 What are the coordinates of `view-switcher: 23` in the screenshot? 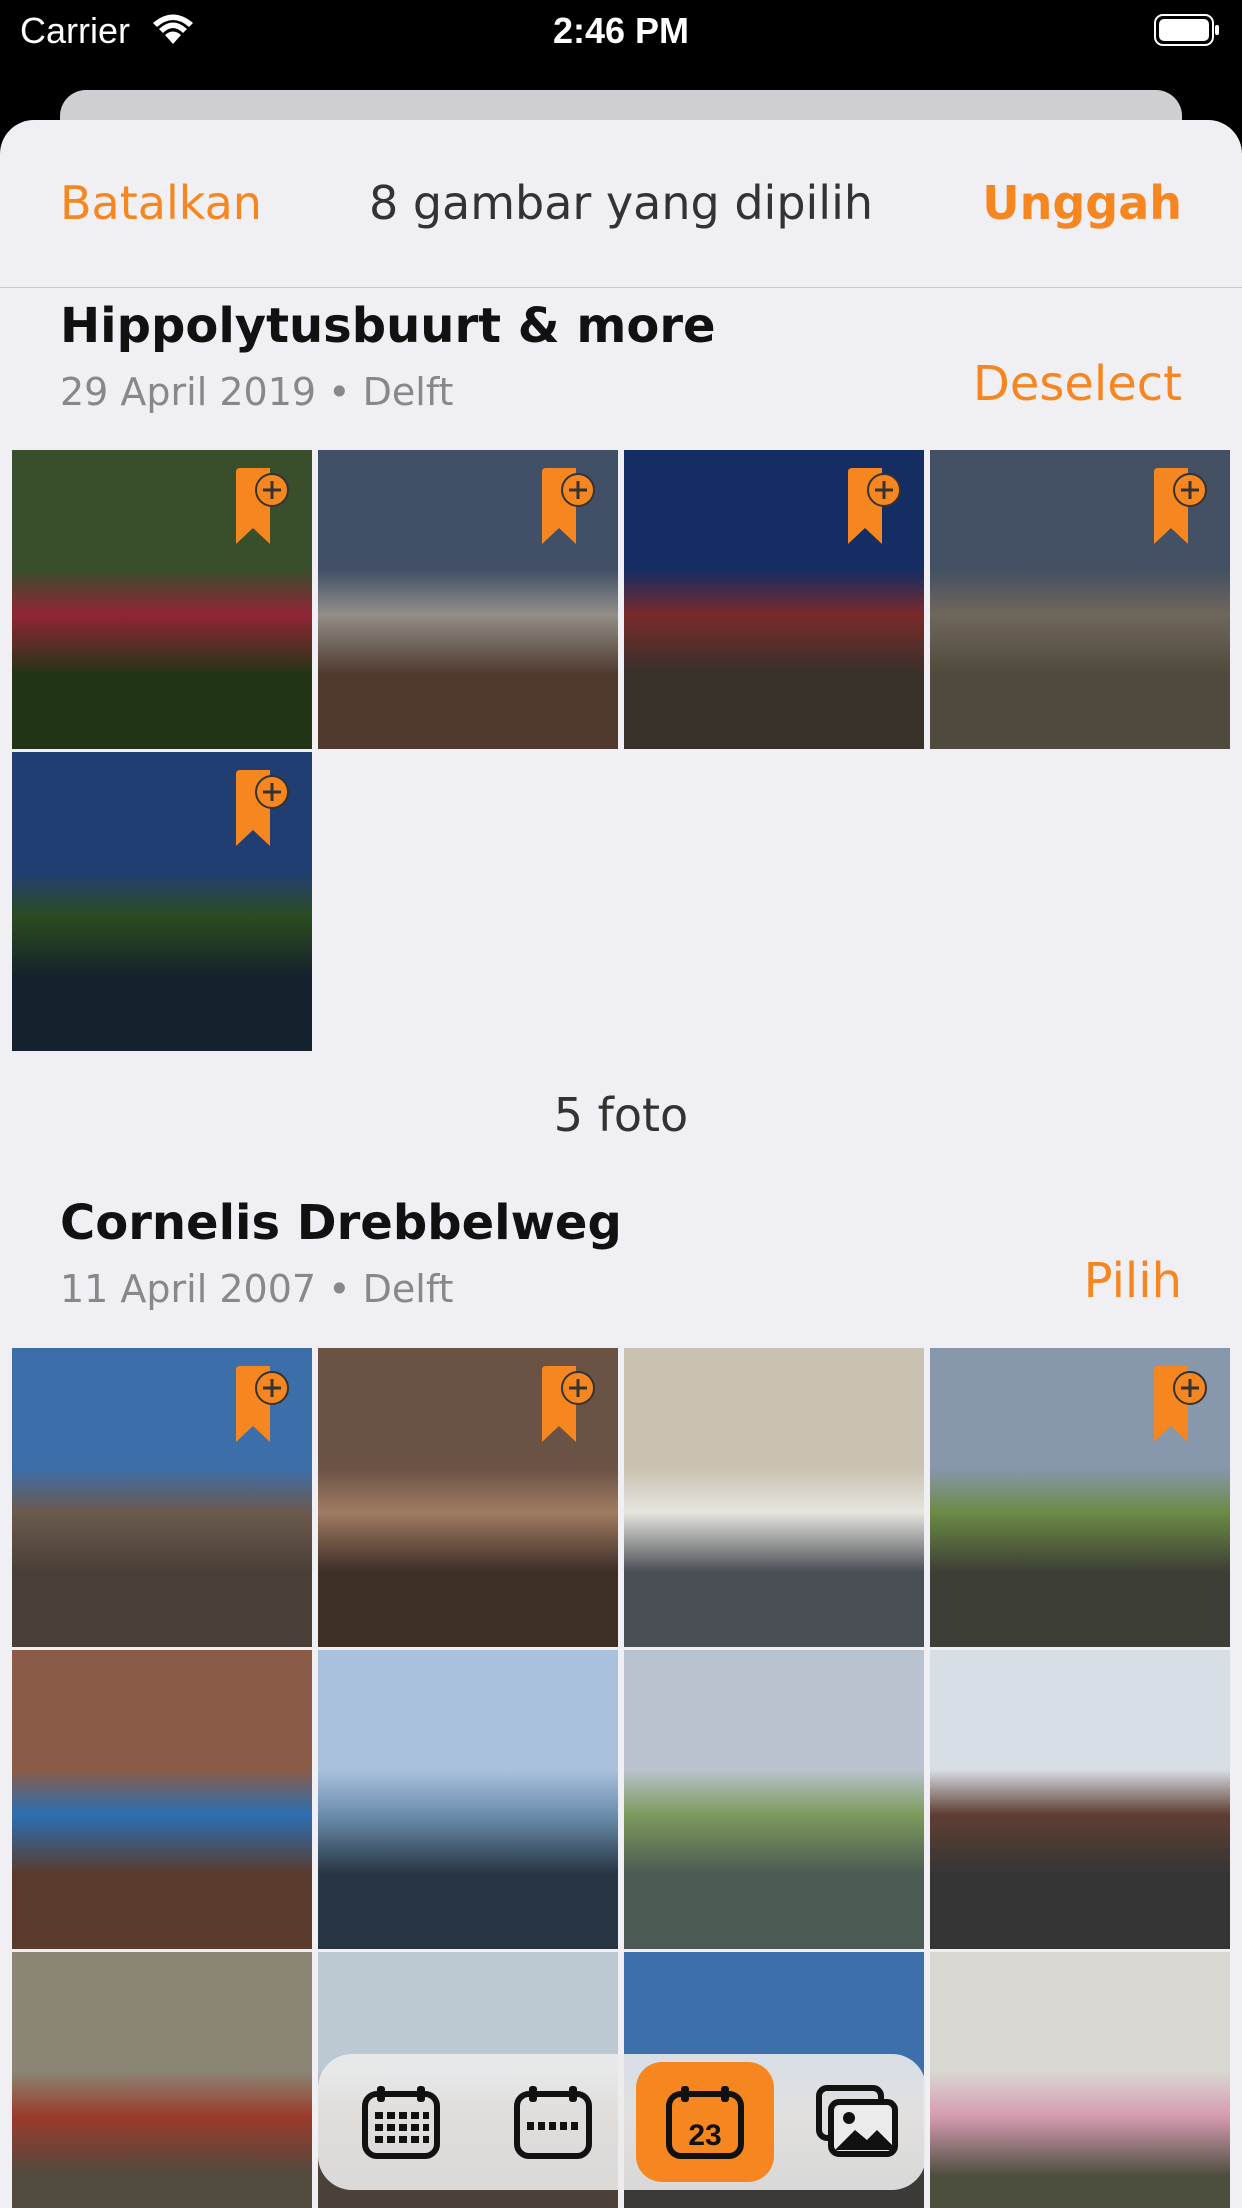 It's located at (622, 2122).